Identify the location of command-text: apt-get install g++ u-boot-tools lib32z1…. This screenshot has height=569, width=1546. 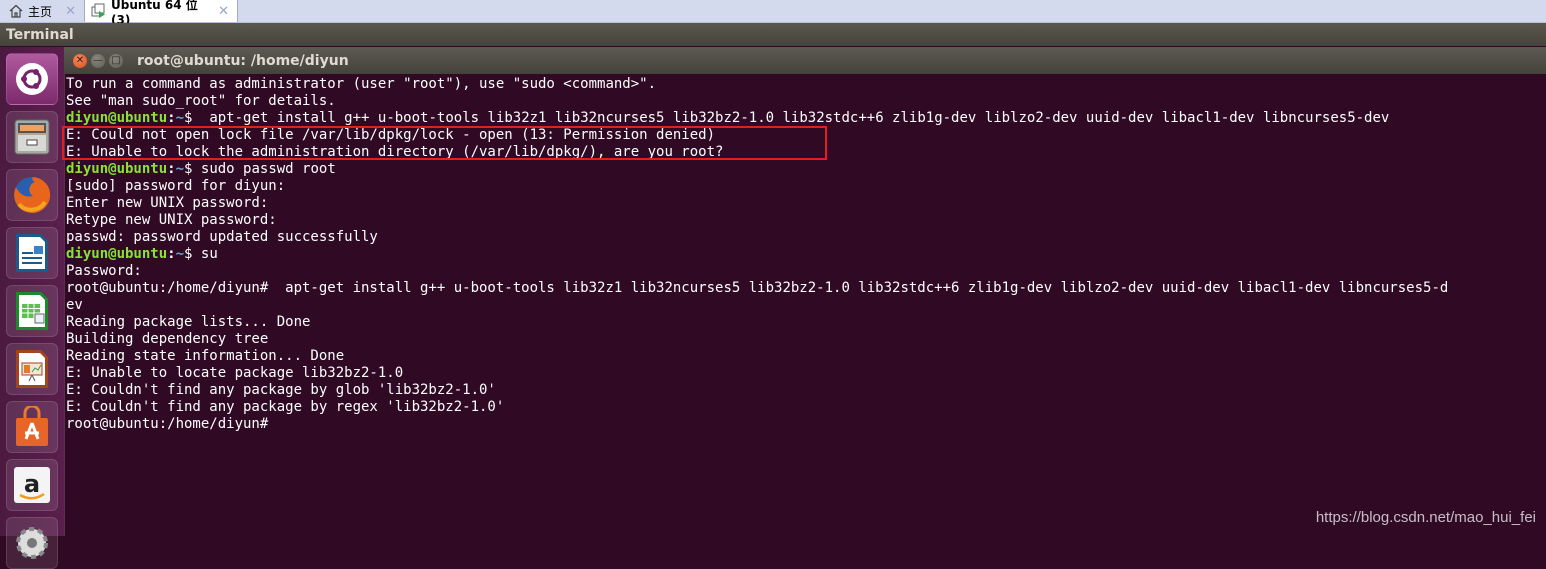
(791, 118).